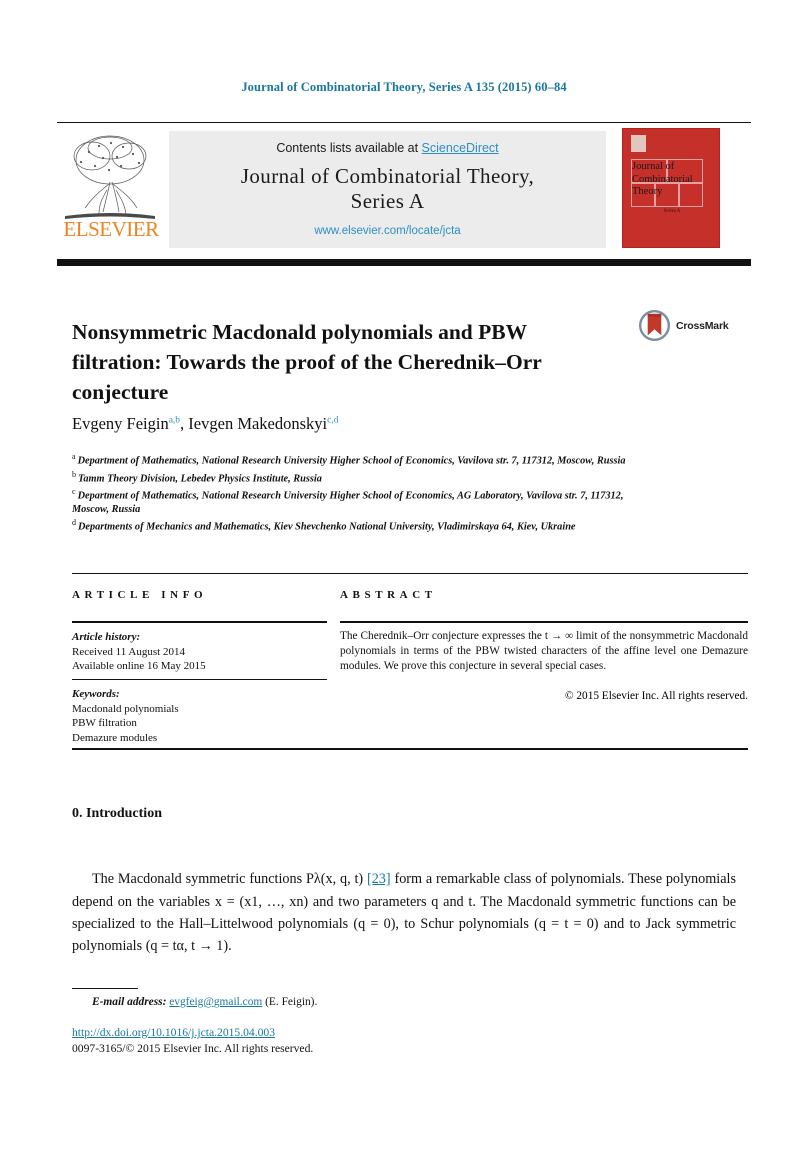 This screenshot has width=808, height=1162. I want to click on contents-prefix-text: Contents lists available at, so click(349, 148).